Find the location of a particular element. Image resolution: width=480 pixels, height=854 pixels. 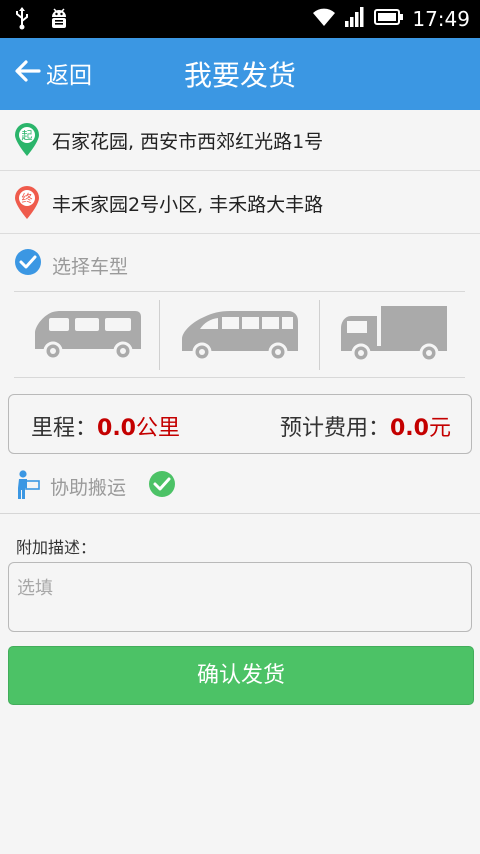

minibus-icon is located at coordinates (240, 335).